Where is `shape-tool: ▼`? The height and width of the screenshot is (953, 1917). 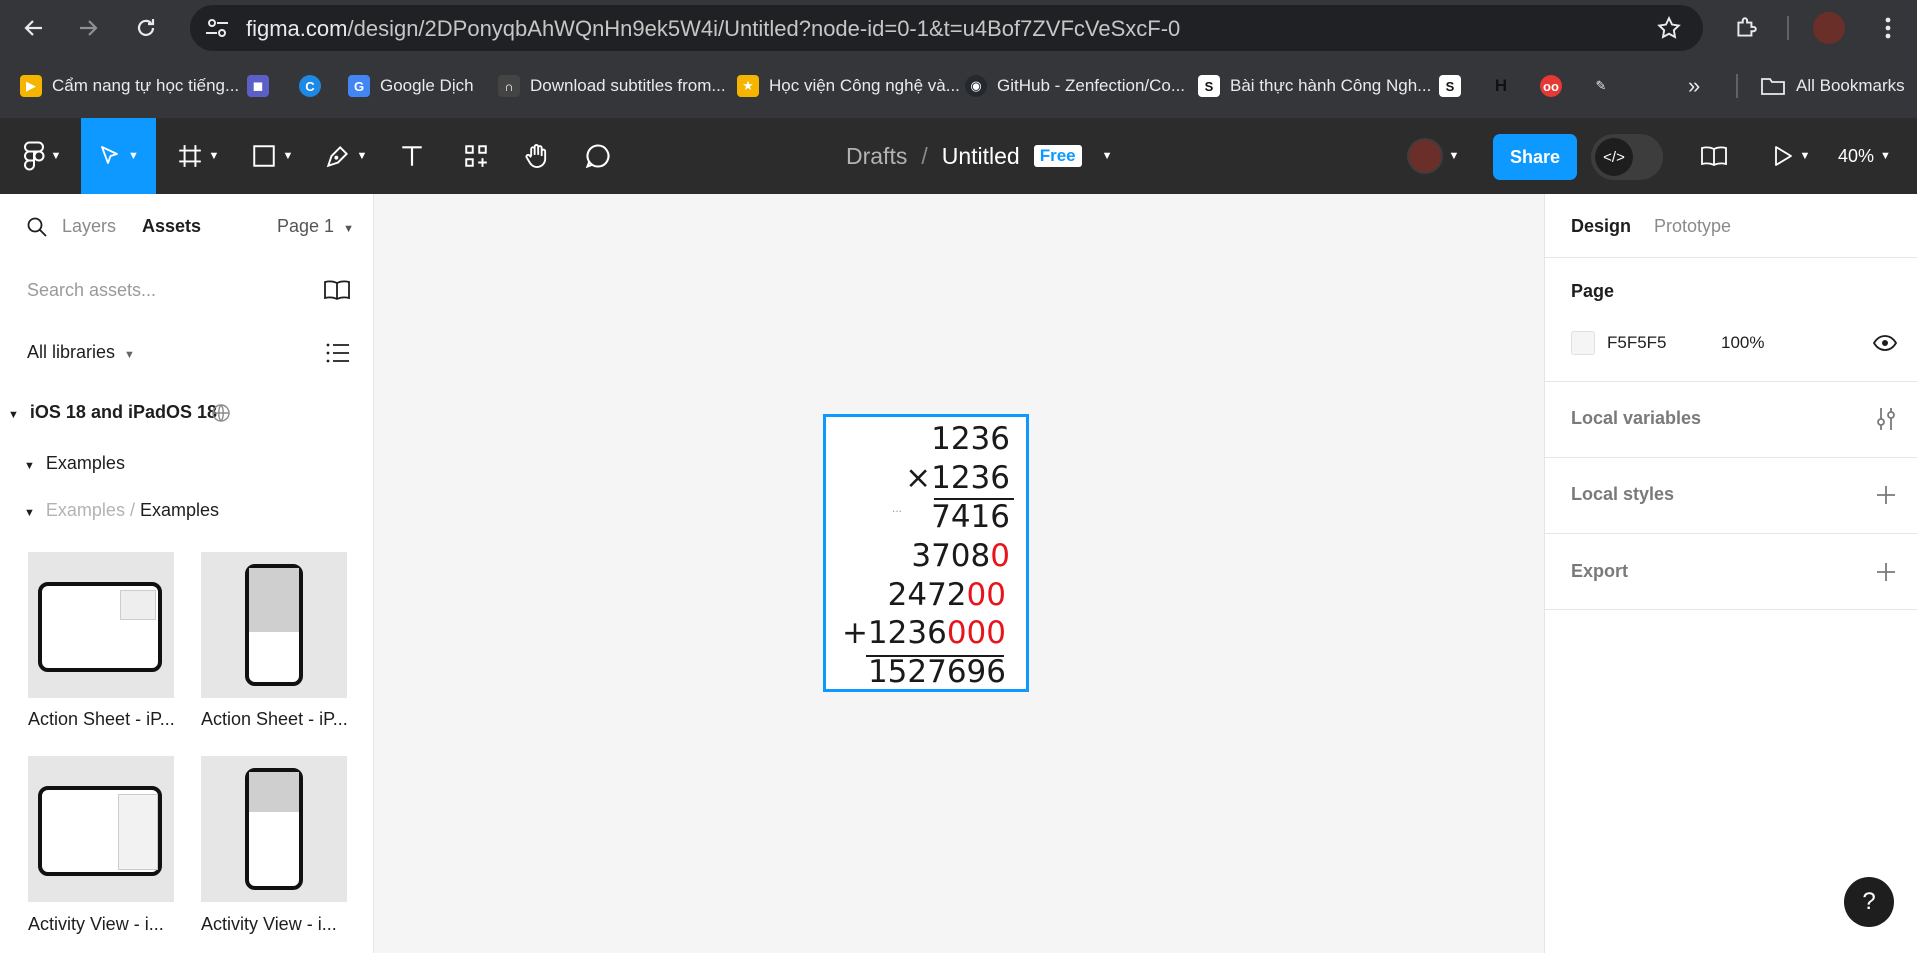 shape-tool: ▼ is located at coordinates (272, 156).